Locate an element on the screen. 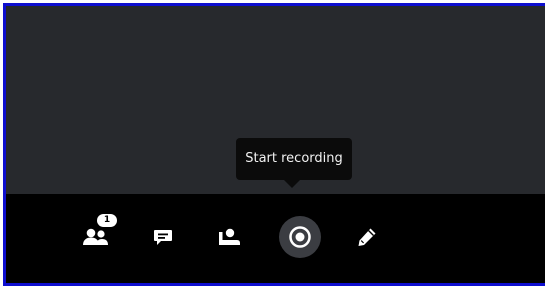 The width and height of the screenshot is (545, 286). chat-button is located at coordinates (163, 237).